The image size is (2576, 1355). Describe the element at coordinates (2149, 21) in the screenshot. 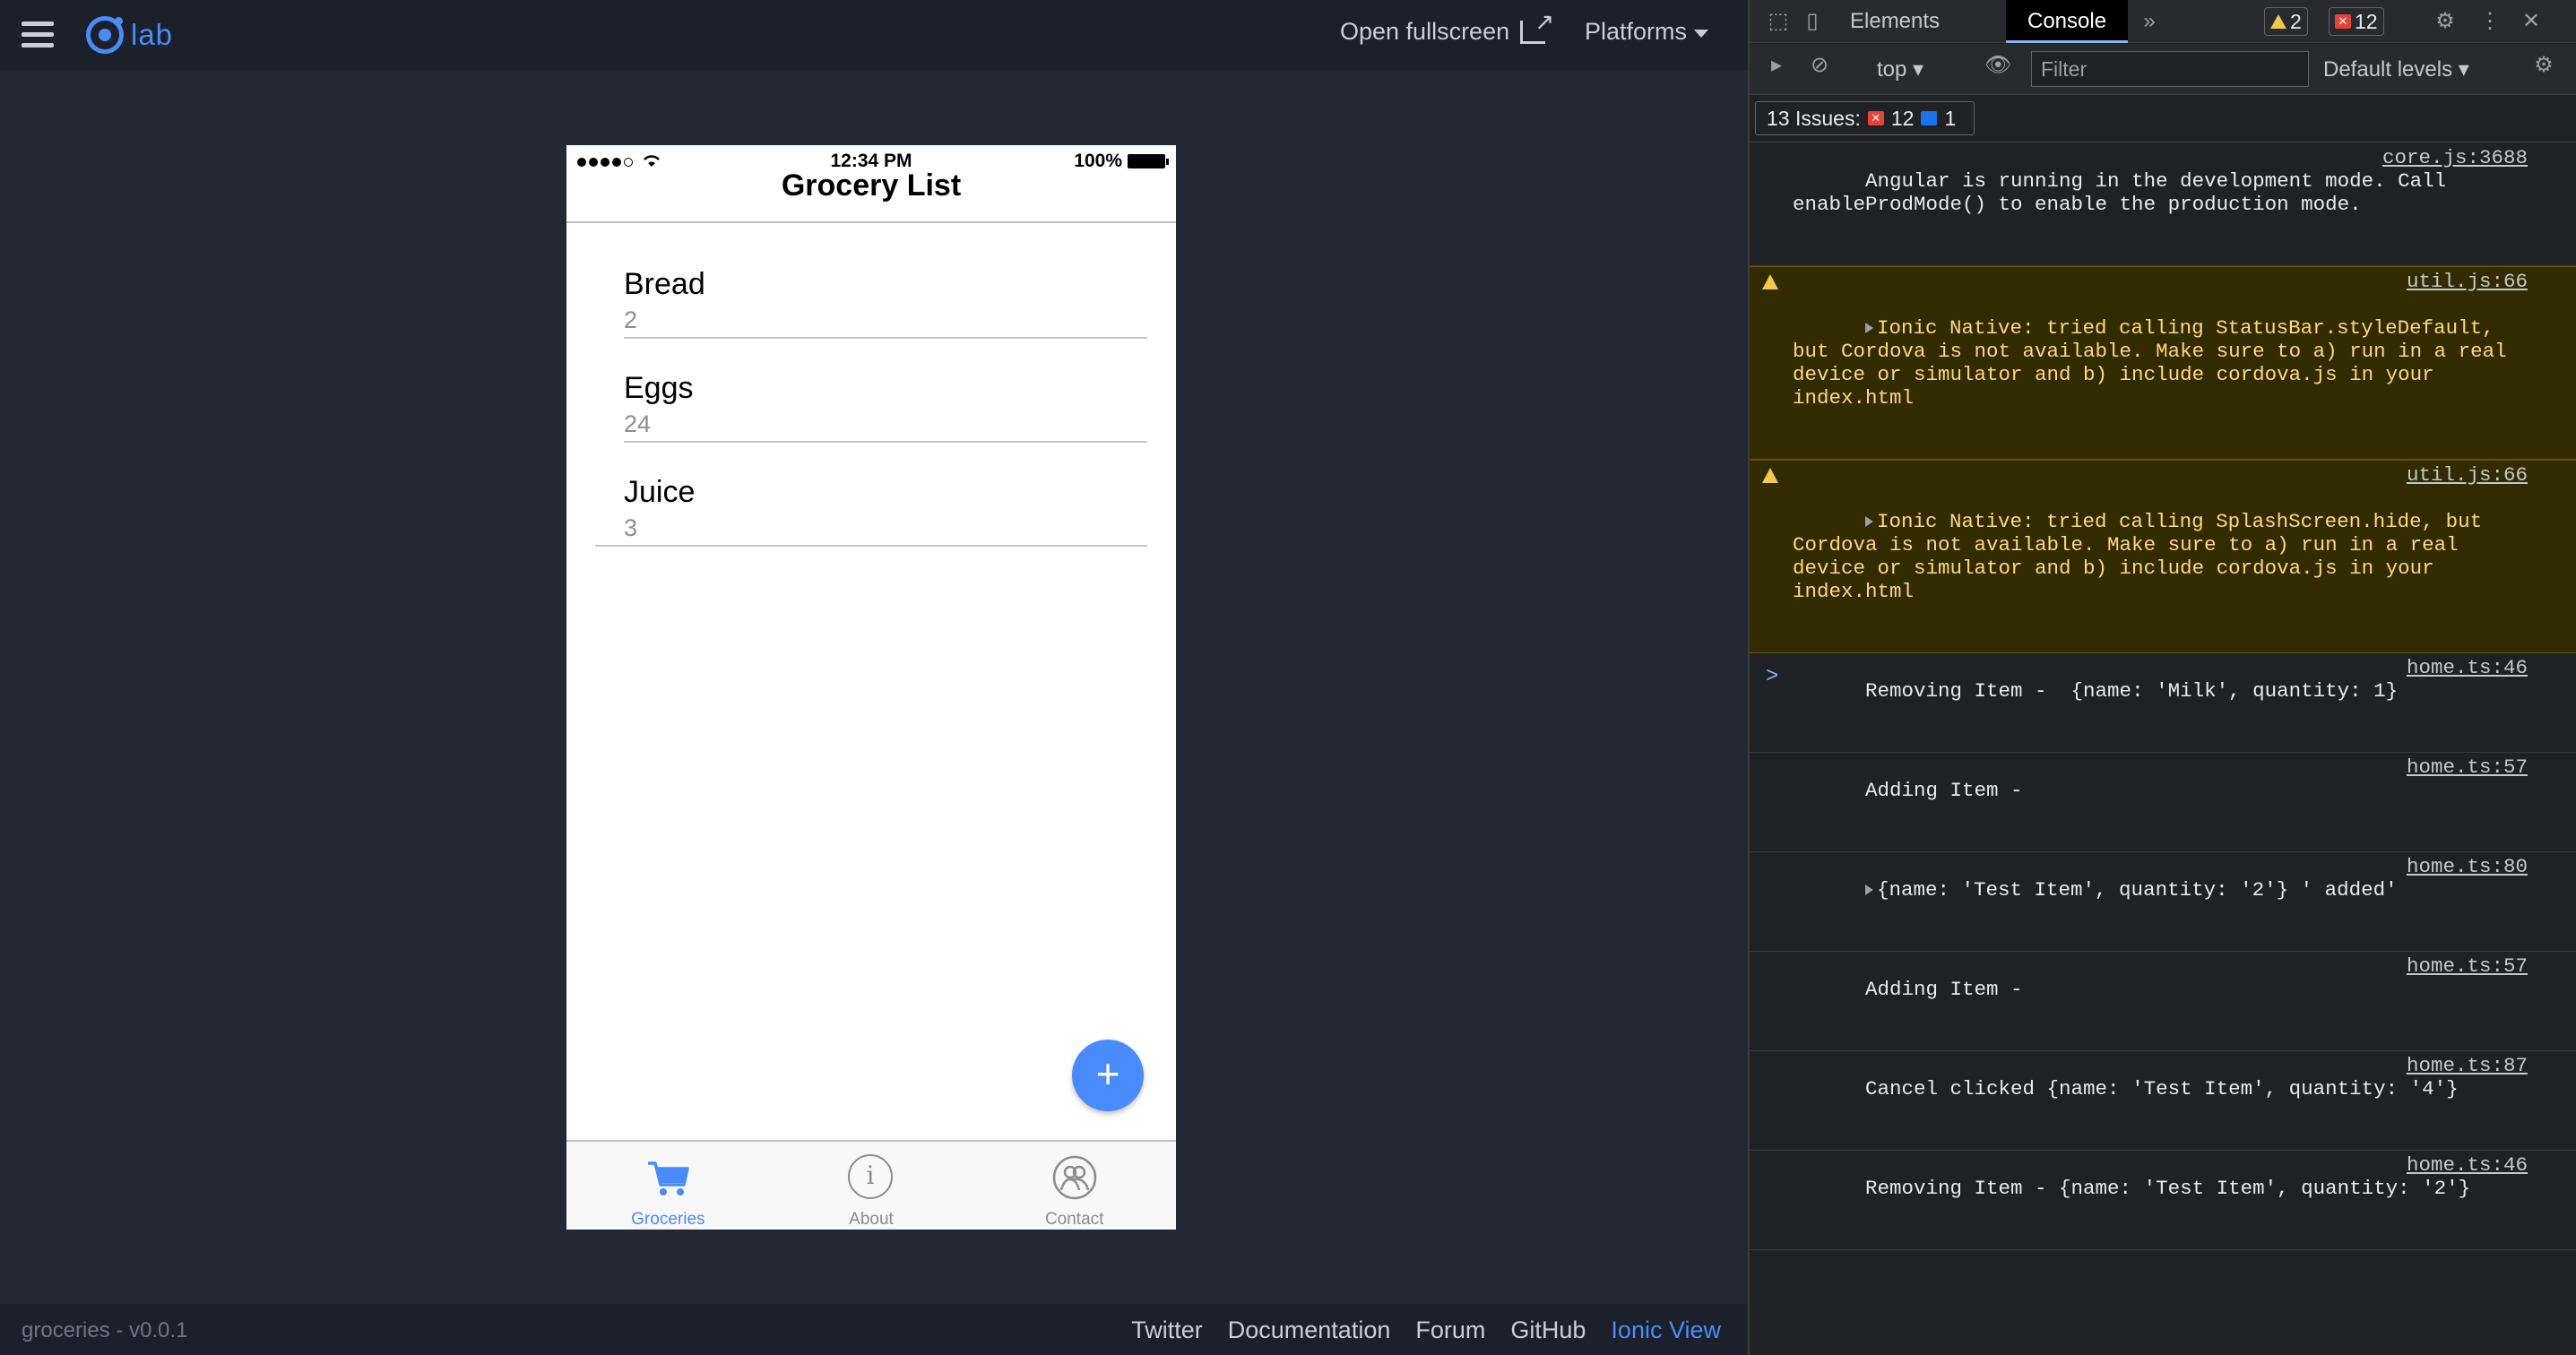

I see `more-tabs-icon: »` at that location.